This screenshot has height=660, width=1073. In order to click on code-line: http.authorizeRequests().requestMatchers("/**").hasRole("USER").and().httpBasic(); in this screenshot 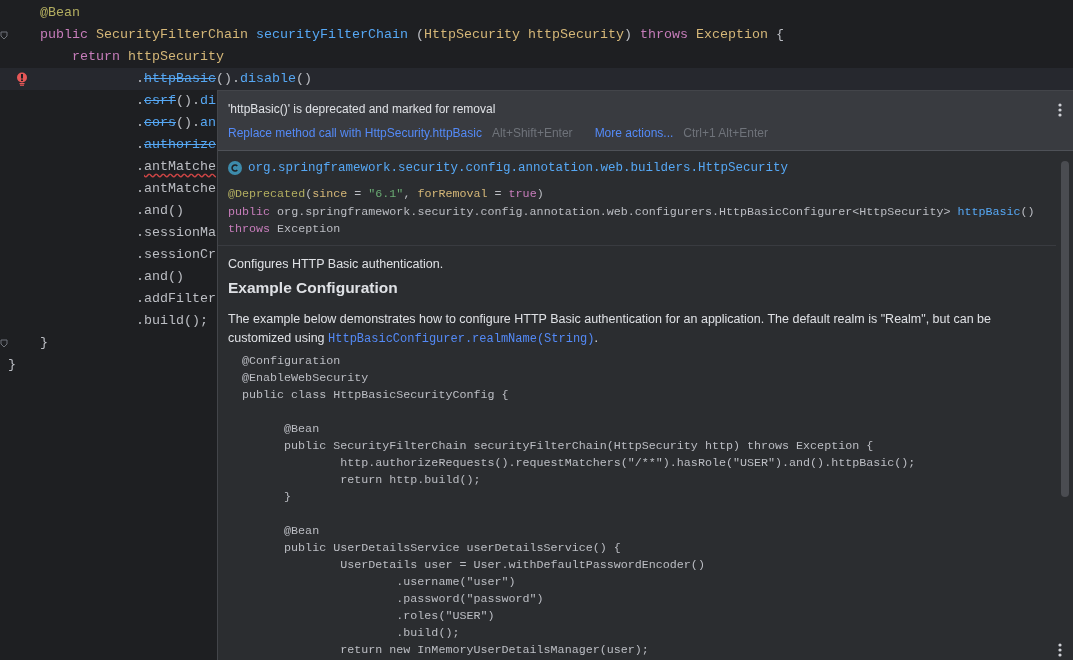, I will do `click(627, 463)`.